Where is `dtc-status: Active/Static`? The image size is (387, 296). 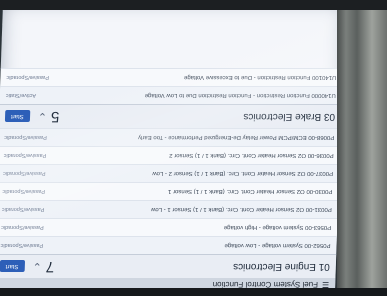 dtc-status: Active/Static is located at coordinates (21, 95).